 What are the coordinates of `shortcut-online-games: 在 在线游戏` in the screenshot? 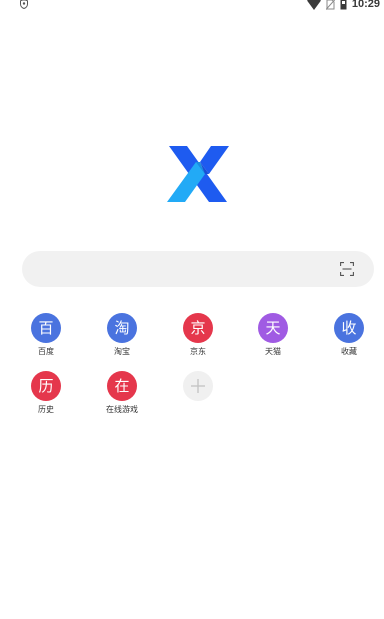 It's located at (122, 394).